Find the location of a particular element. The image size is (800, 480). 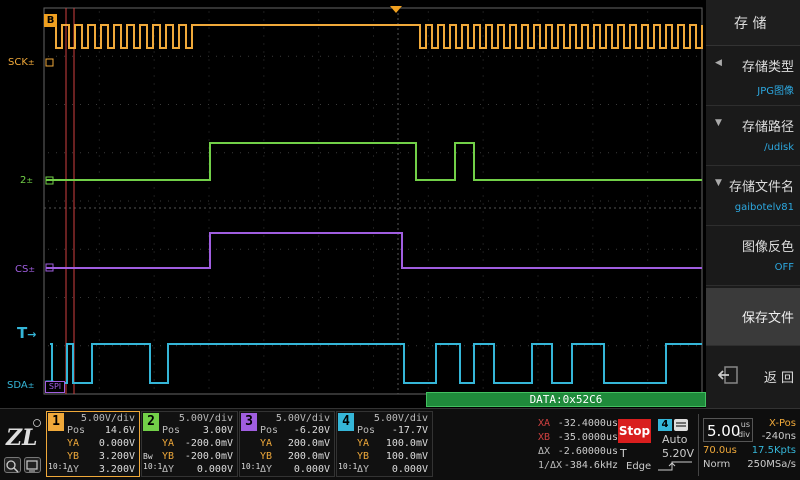

channel-label-sck: SCK± is located at coordinates (21, 62).